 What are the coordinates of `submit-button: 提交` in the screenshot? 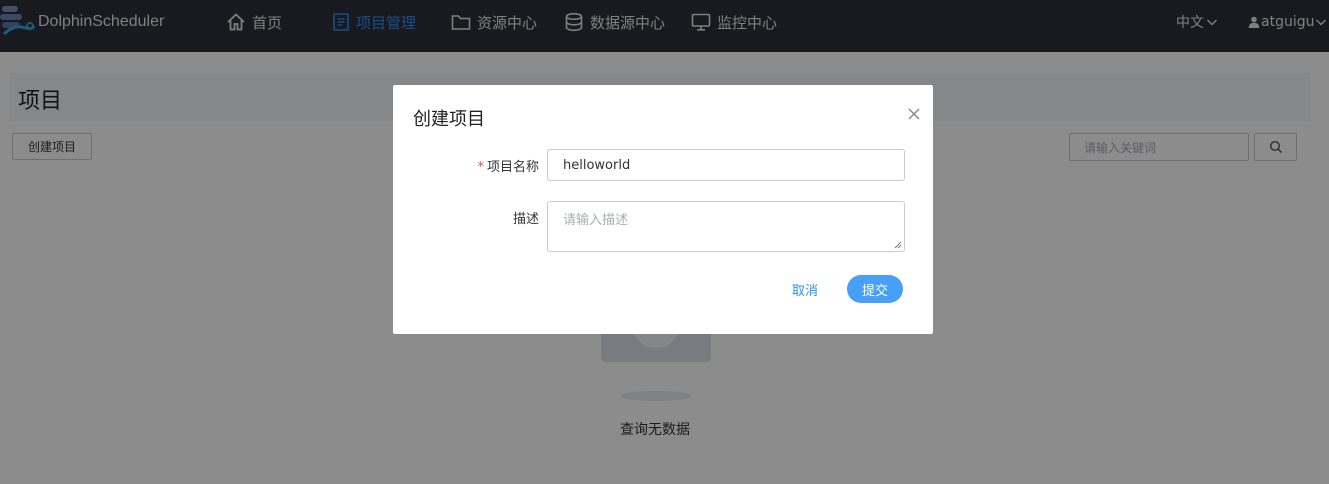 It's located at (875, 289).